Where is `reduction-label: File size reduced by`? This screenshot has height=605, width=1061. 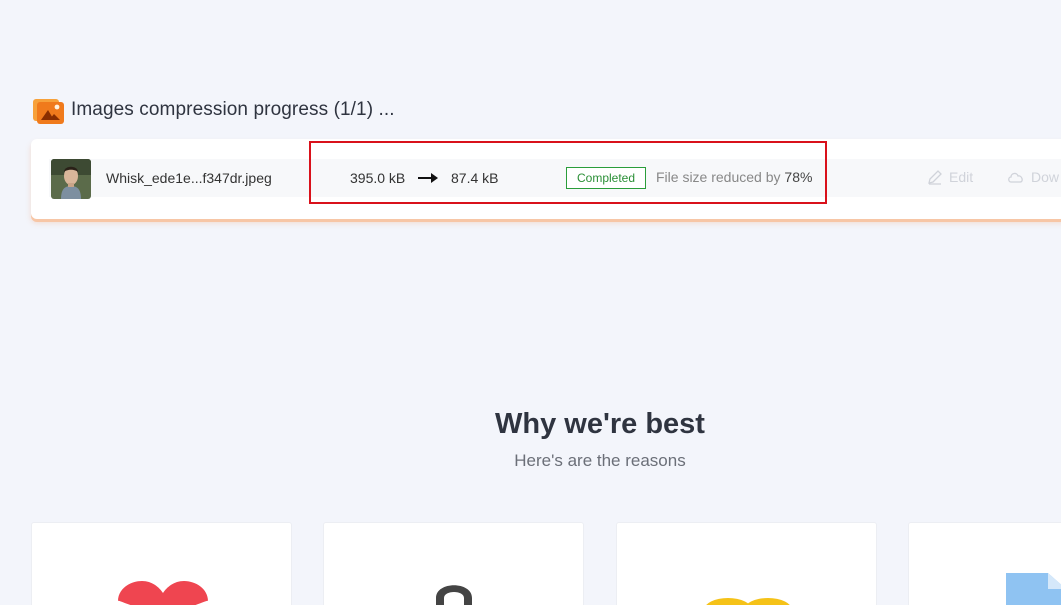 reduction-label: File size reduced by is located at coordinates (718, 177).